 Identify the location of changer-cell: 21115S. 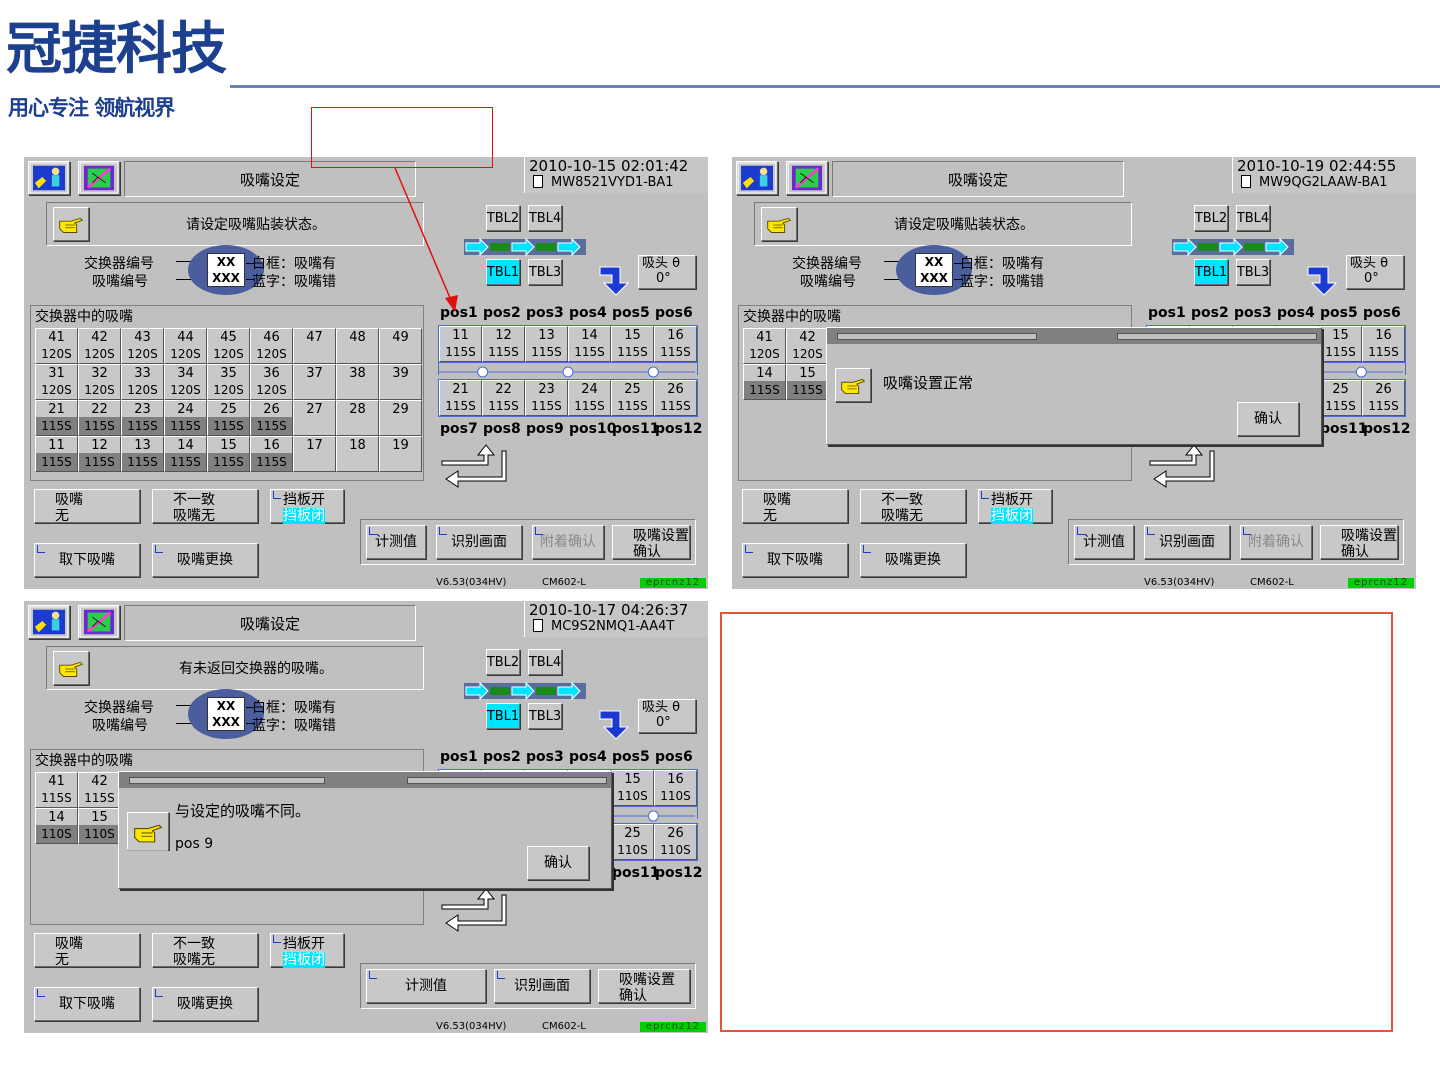
(56, 418).